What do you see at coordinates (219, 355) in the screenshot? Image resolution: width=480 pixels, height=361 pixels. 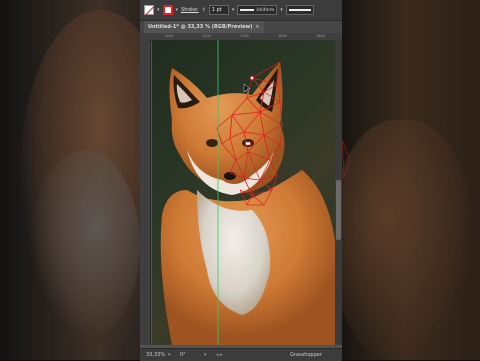 I see `artboard-nav-icon: ◂ ▸` at bounding box center [219, 355].